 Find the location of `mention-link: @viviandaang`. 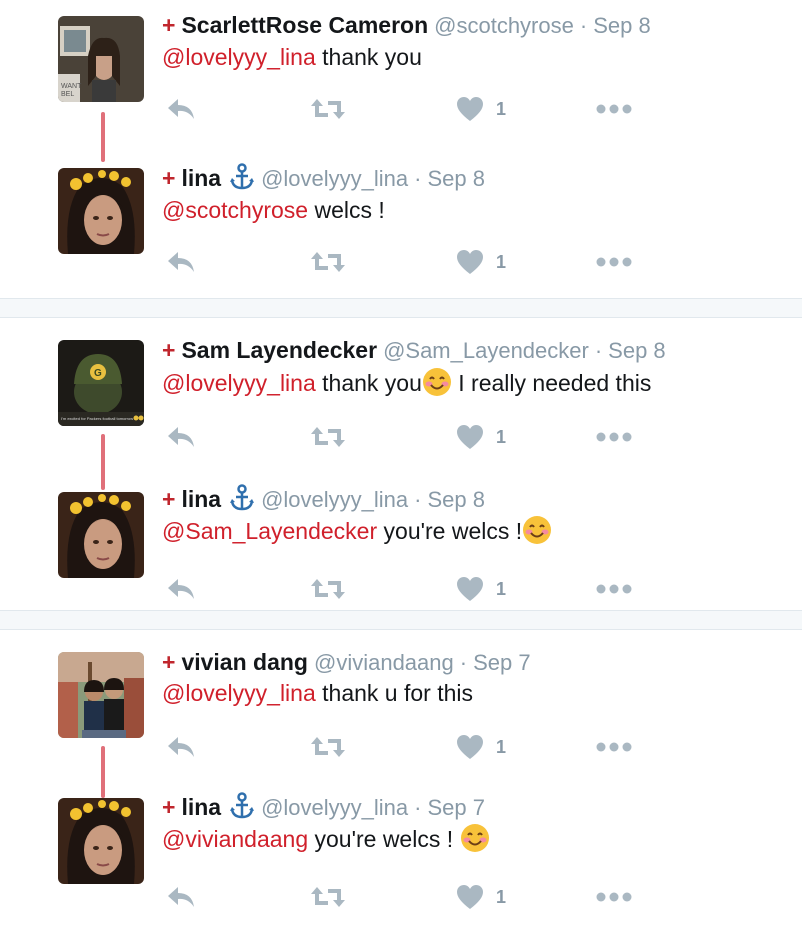

mention-link: @viviandaang is located at coordinates (235, 839).